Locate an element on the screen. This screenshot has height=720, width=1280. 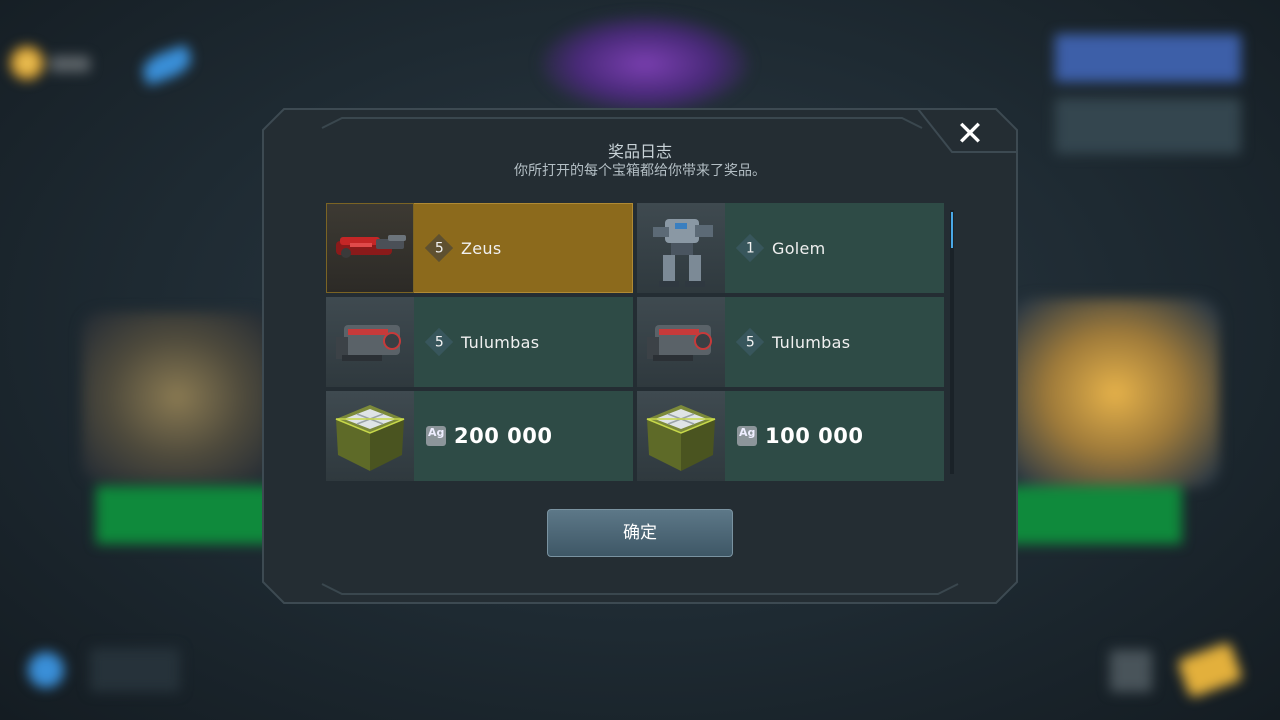
blurred-buy-button-left is located at coordinates (186, 515).